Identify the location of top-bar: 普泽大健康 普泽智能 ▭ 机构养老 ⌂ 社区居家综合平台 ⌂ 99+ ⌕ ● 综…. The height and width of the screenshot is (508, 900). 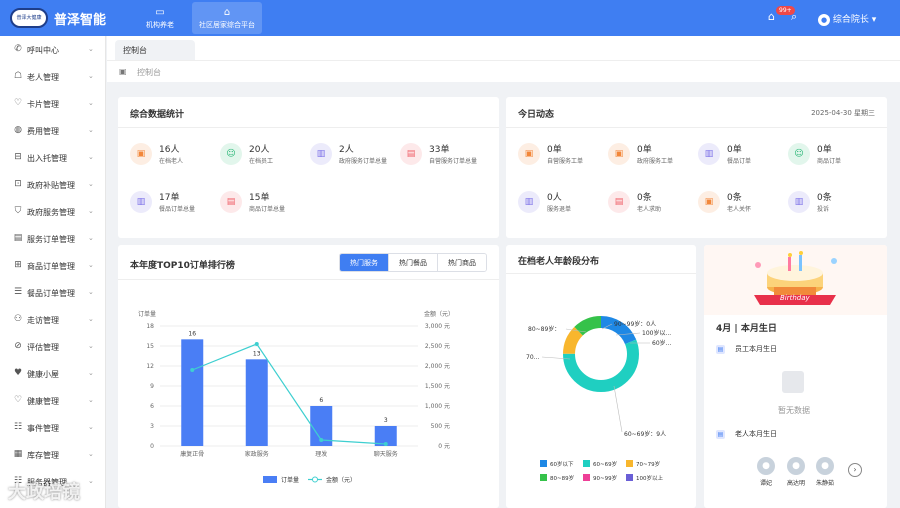
(450, 18).